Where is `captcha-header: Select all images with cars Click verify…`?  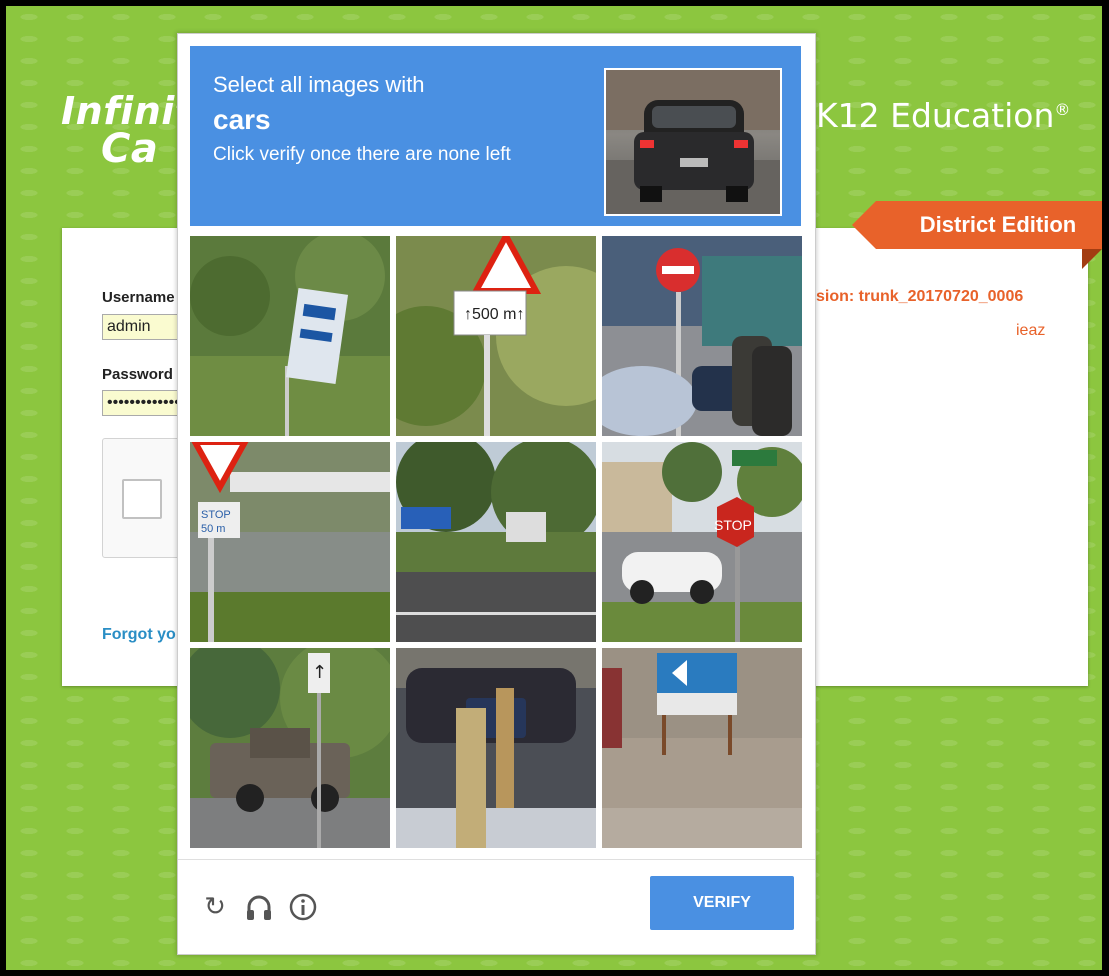
captcha-header: Select all images with cars Click verify… is located at coordinates (495, 136).